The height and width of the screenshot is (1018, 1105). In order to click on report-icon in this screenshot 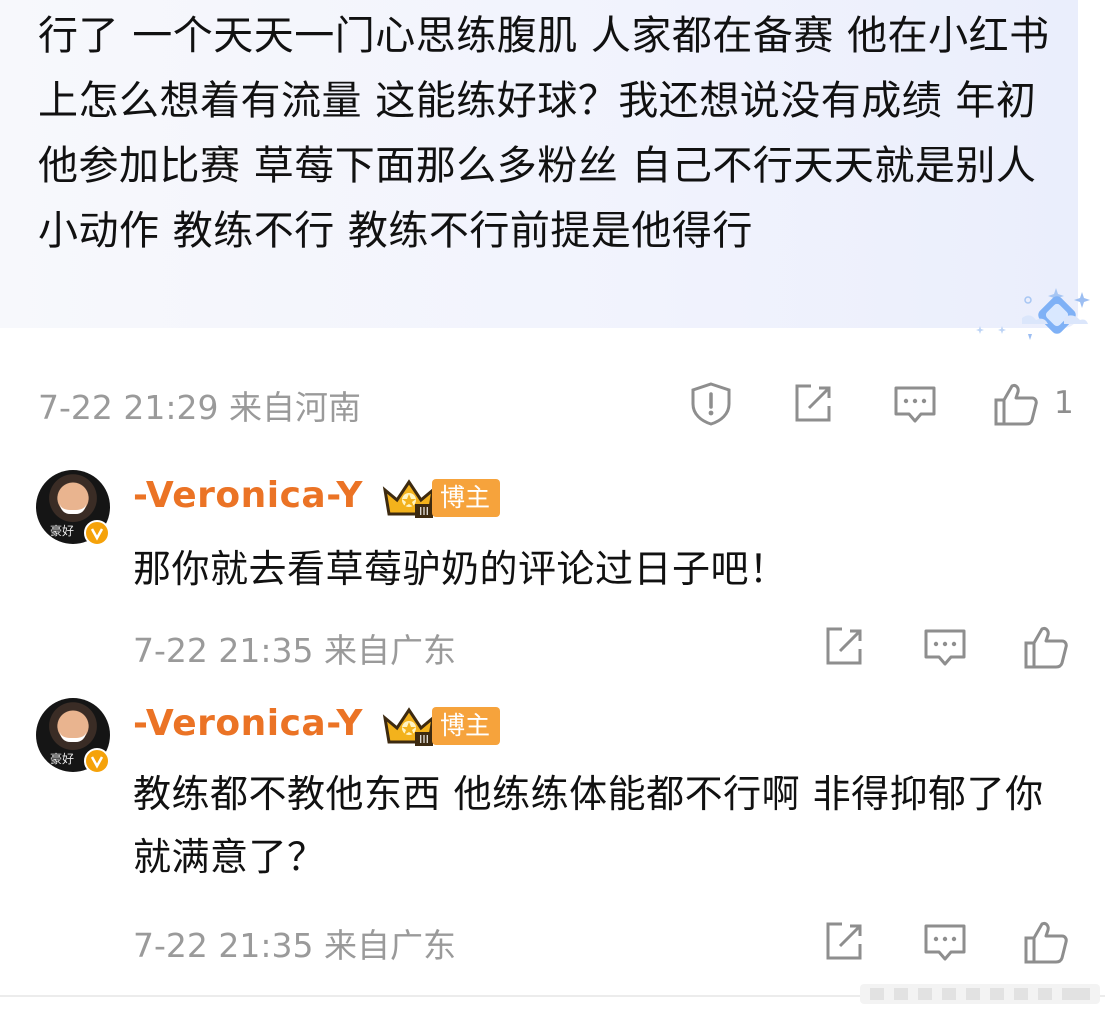, I will do `click(711, 404)`.